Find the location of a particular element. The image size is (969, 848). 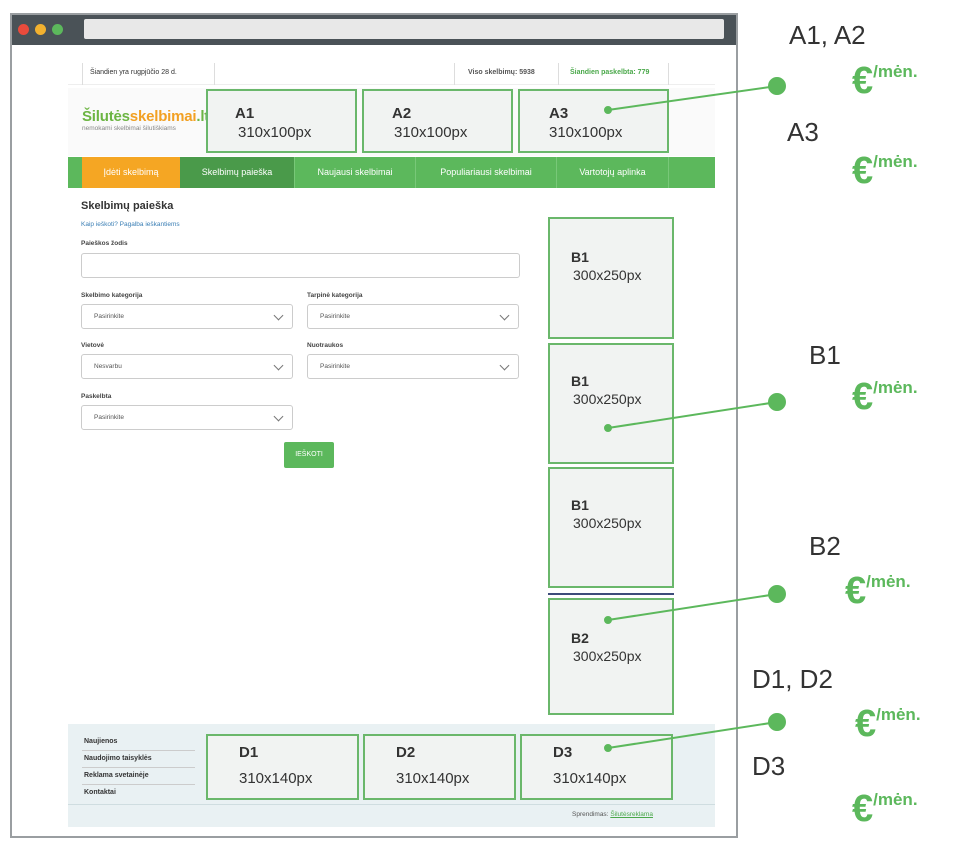

annotation-a3: A3 is located at coordinates (803, 132).